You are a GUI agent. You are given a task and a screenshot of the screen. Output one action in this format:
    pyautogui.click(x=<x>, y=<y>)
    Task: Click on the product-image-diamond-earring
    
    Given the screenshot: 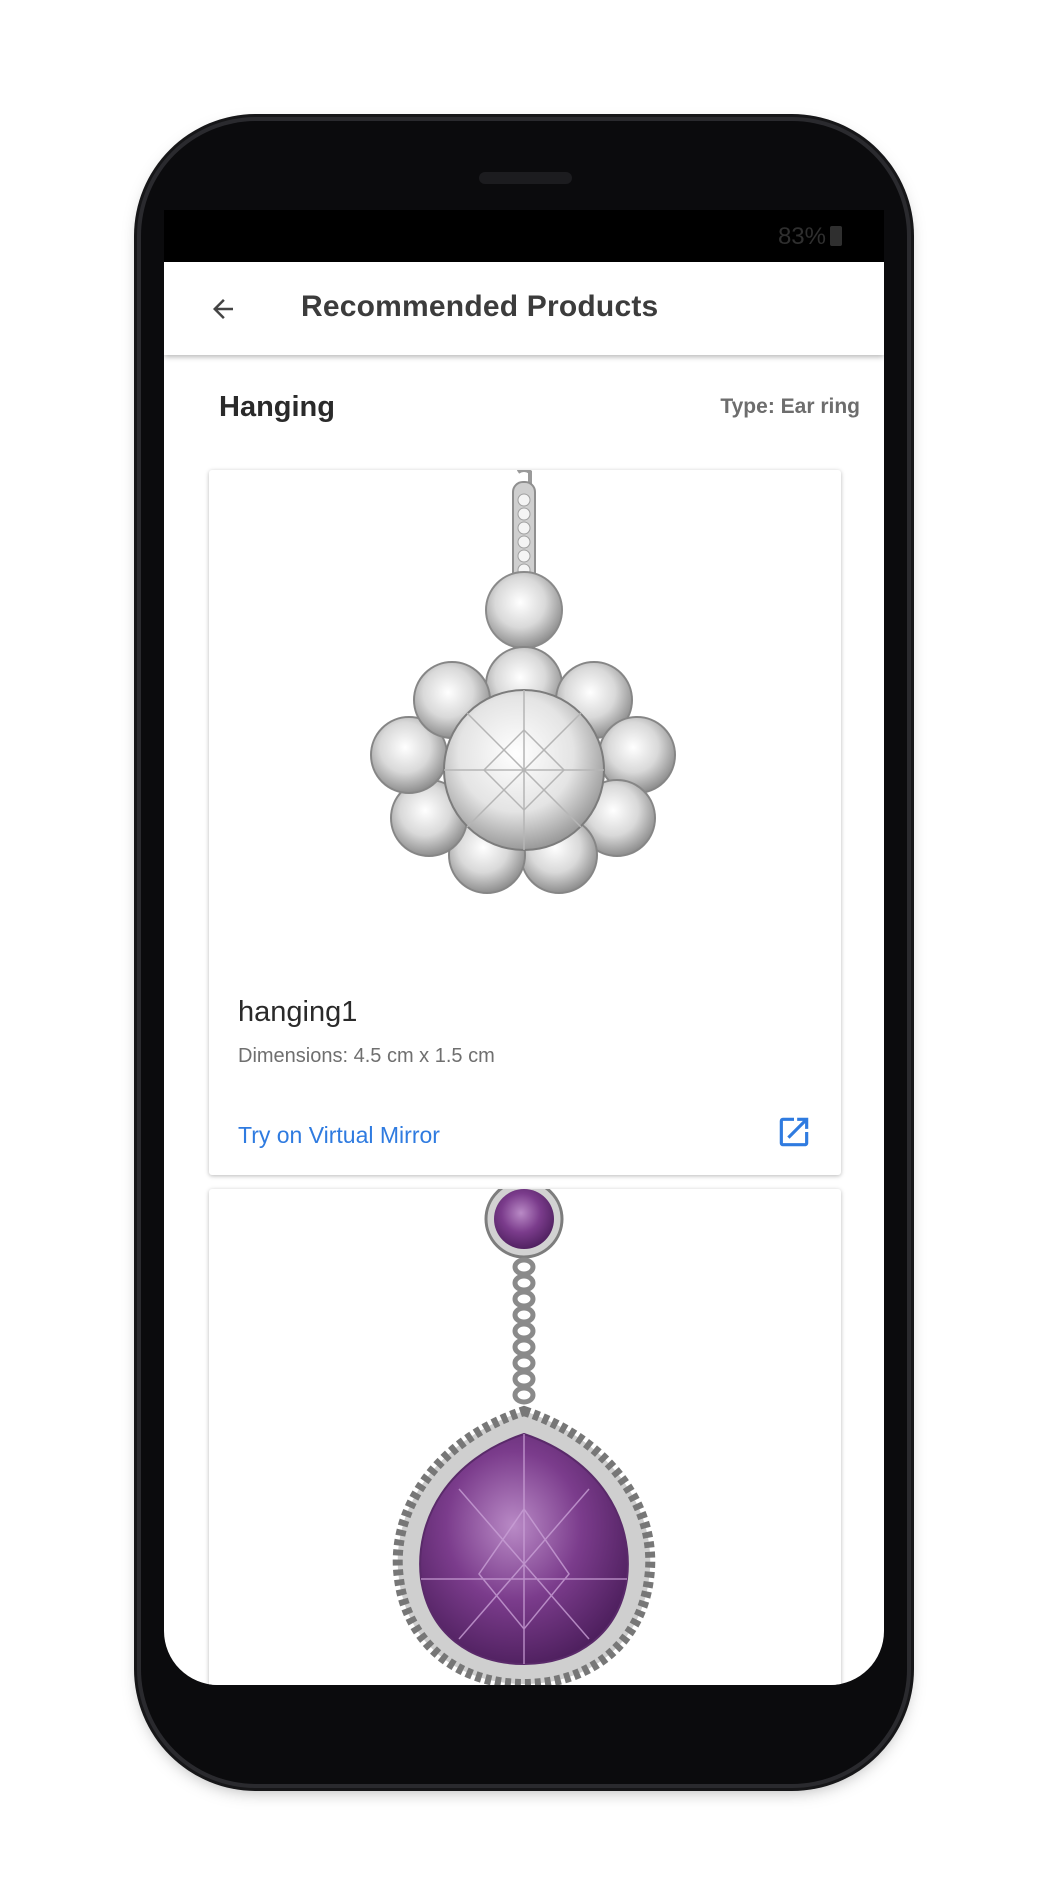 What is the action you would take?
    pyautogui.click(x=523, y=682)
    